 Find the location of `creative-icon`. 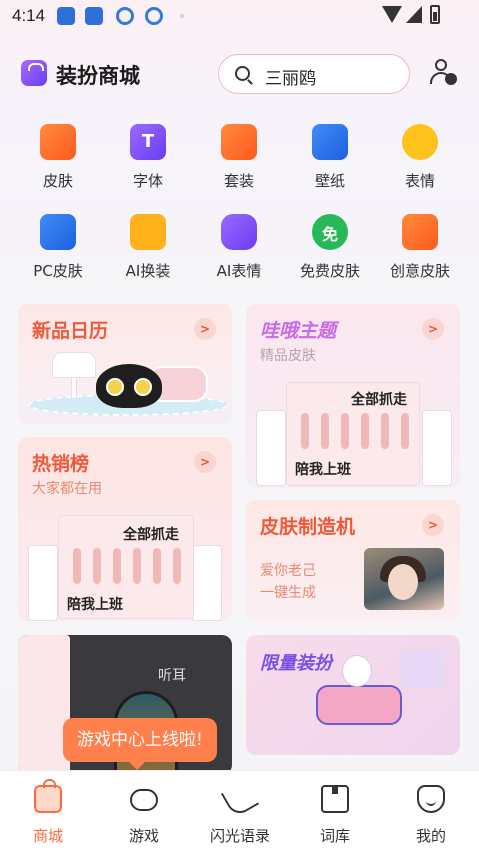

creative-icon is located at coordinates (420, 232).